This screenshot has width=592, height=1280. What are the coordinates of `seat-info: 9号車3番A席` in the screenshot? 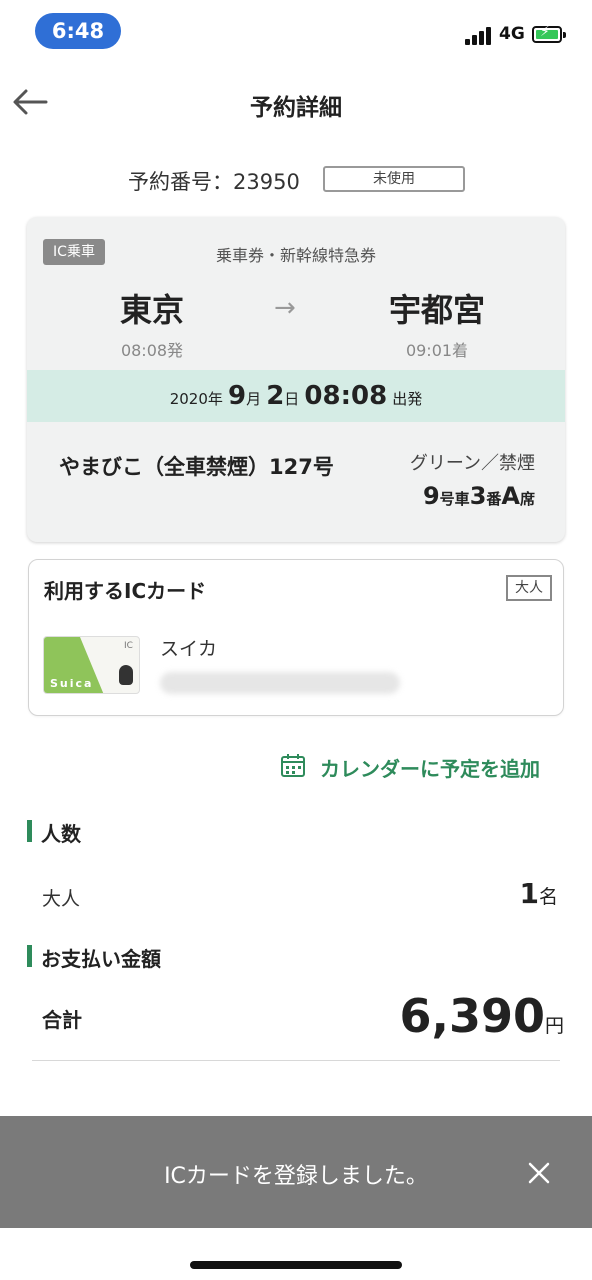 It's located at (446, 496).